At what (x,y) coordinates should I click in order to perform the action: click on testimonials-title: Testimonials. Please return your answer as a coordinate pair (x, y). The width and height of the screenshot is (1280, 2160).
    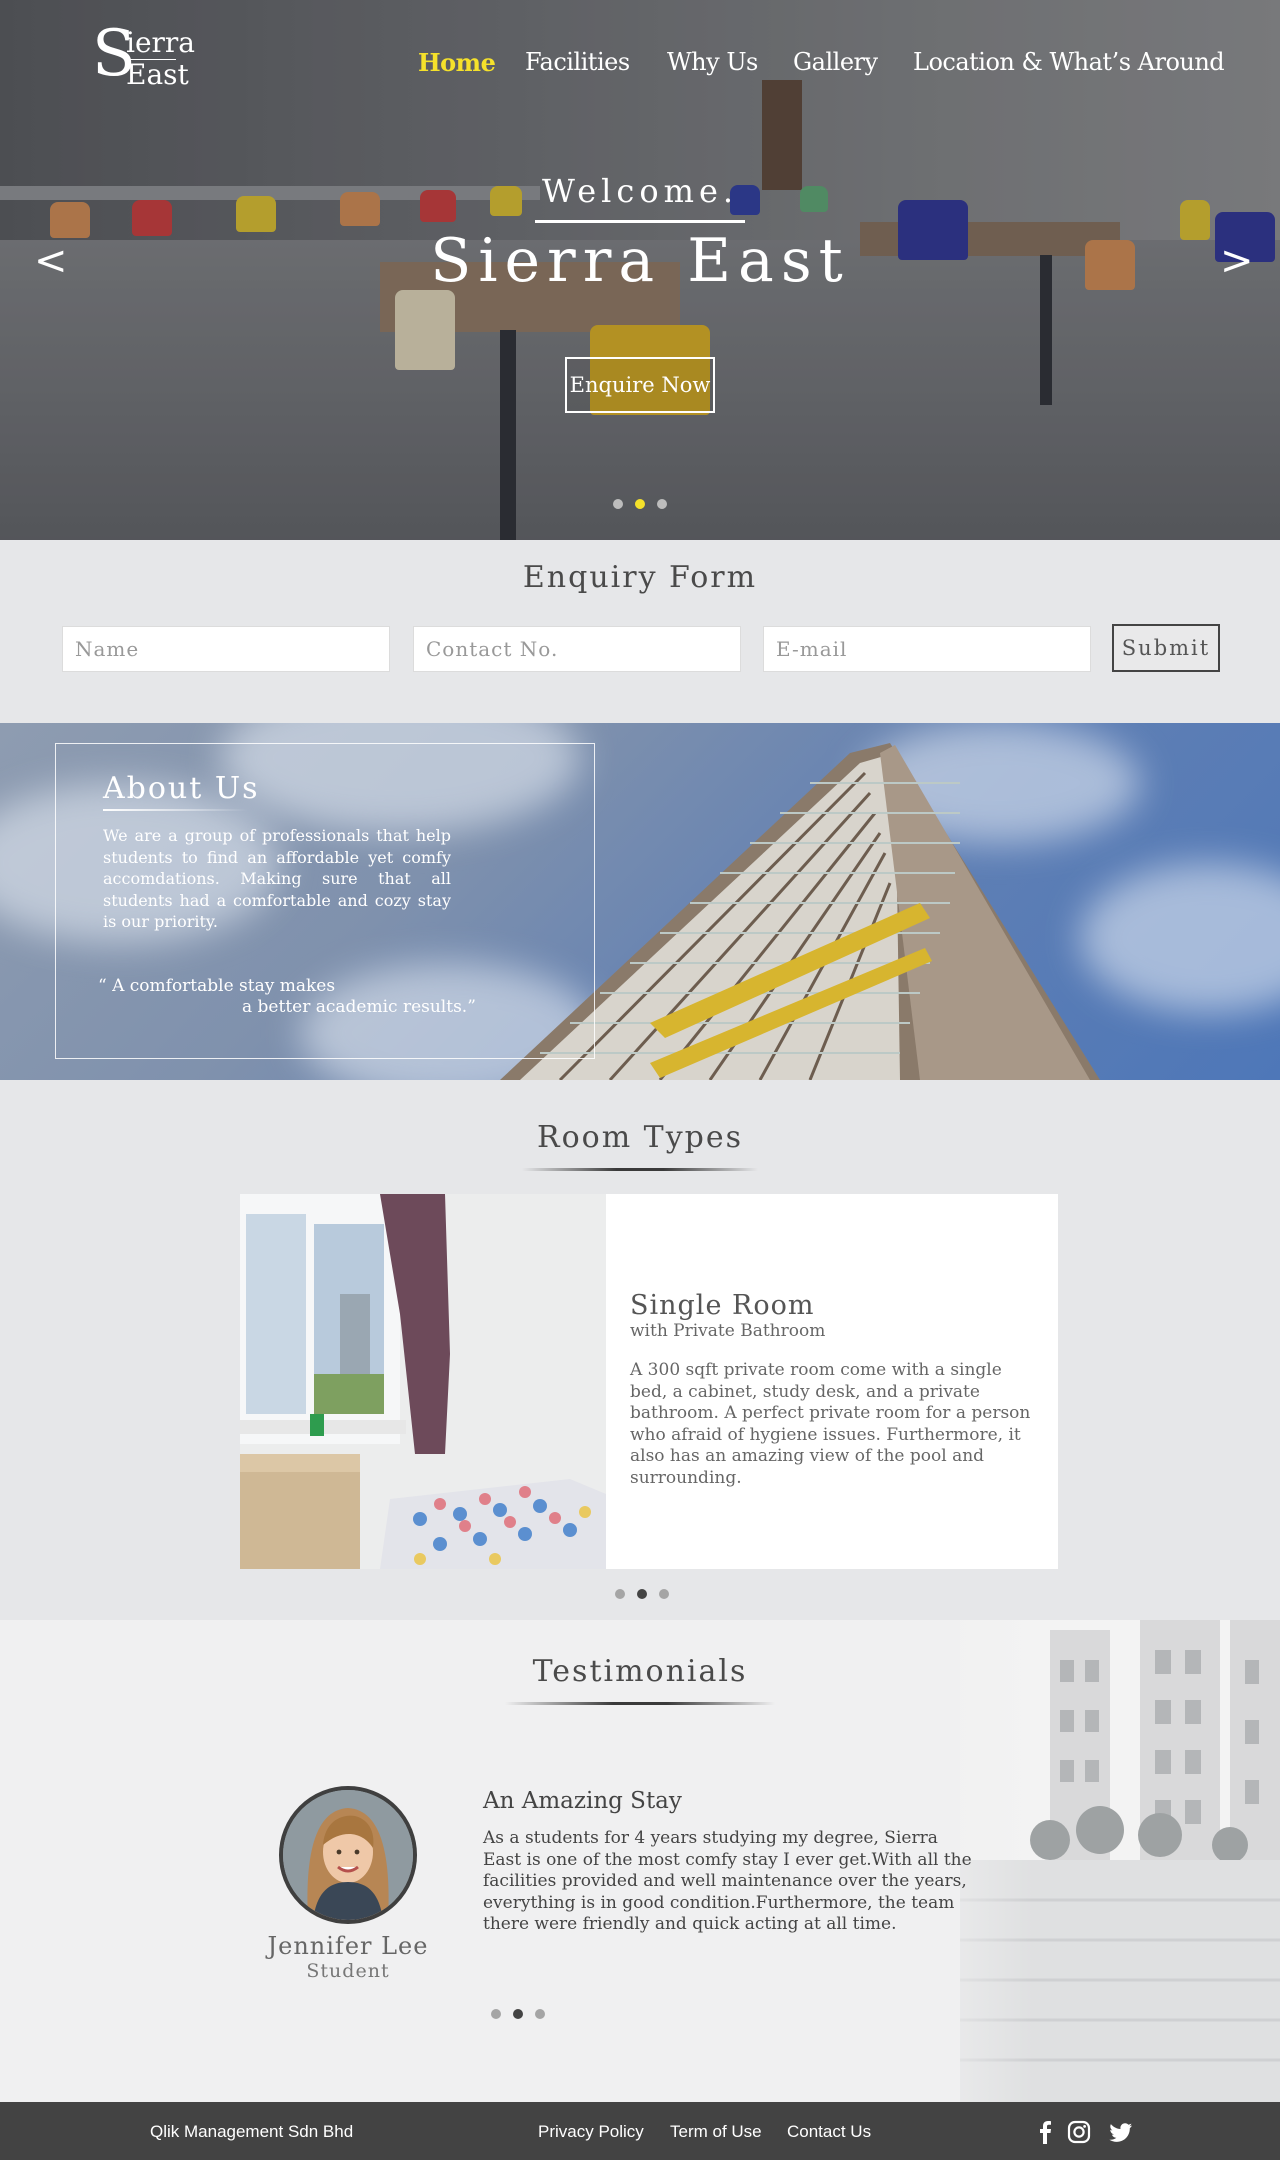
    Looking at the image, I should click on (640, 1671).